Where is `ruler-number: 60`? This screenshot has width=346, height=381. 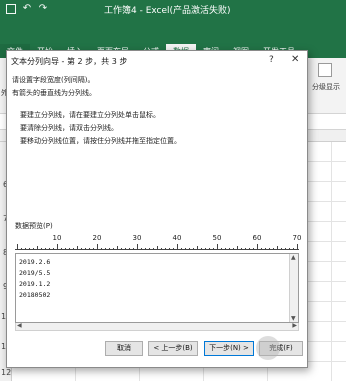 ruler-number: 60 is located at coordinates (257, 238).